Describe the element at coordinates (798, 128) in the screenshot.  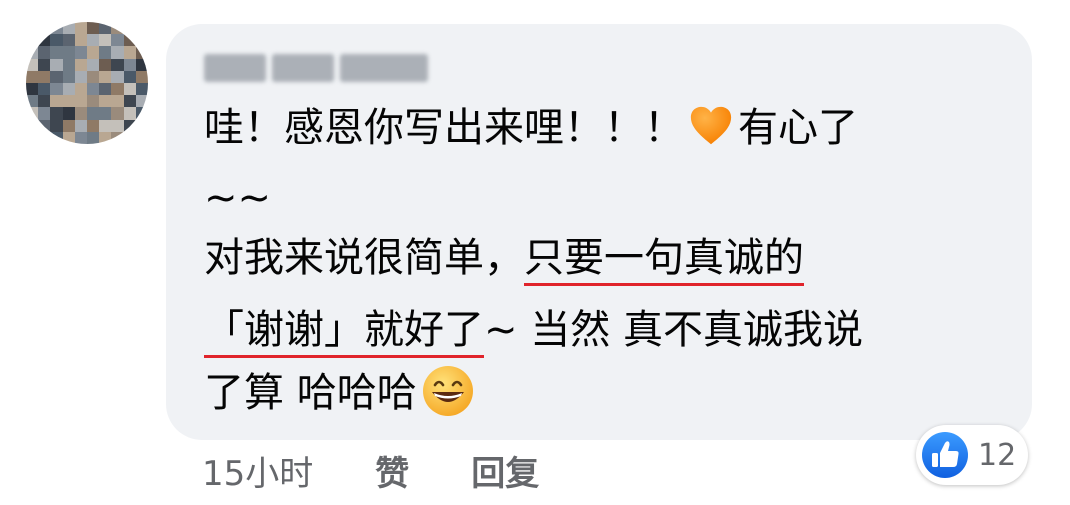
I see `comment-text-1b: 有心了` at that location.